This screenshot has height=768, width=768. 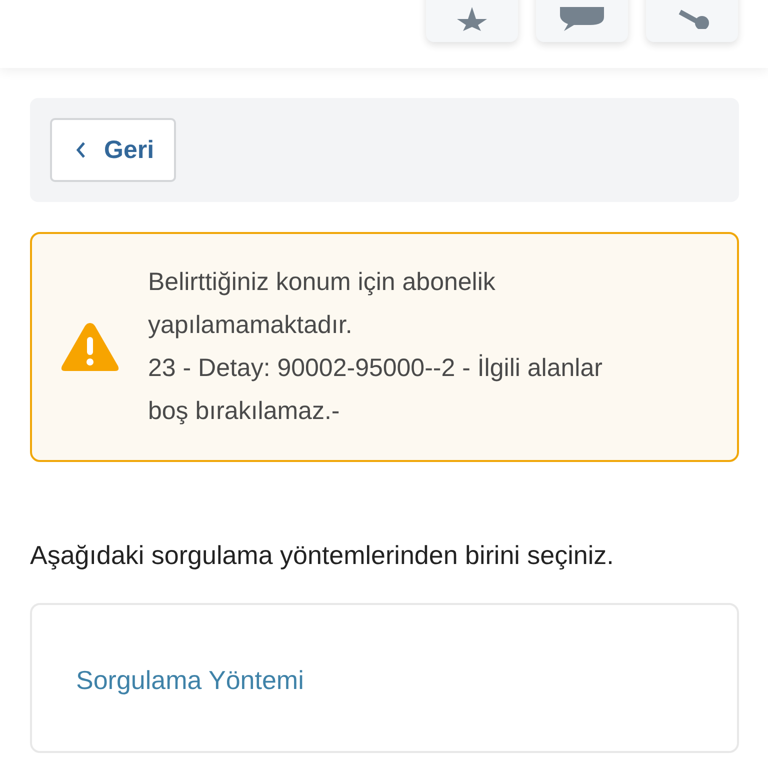 What do you see at coordinates (322, 304) in the screenshot?
I see `warning-message: Belirttiğiniz konum için abonelik yapılamamaktadır.` at bounding box center [322, 304].